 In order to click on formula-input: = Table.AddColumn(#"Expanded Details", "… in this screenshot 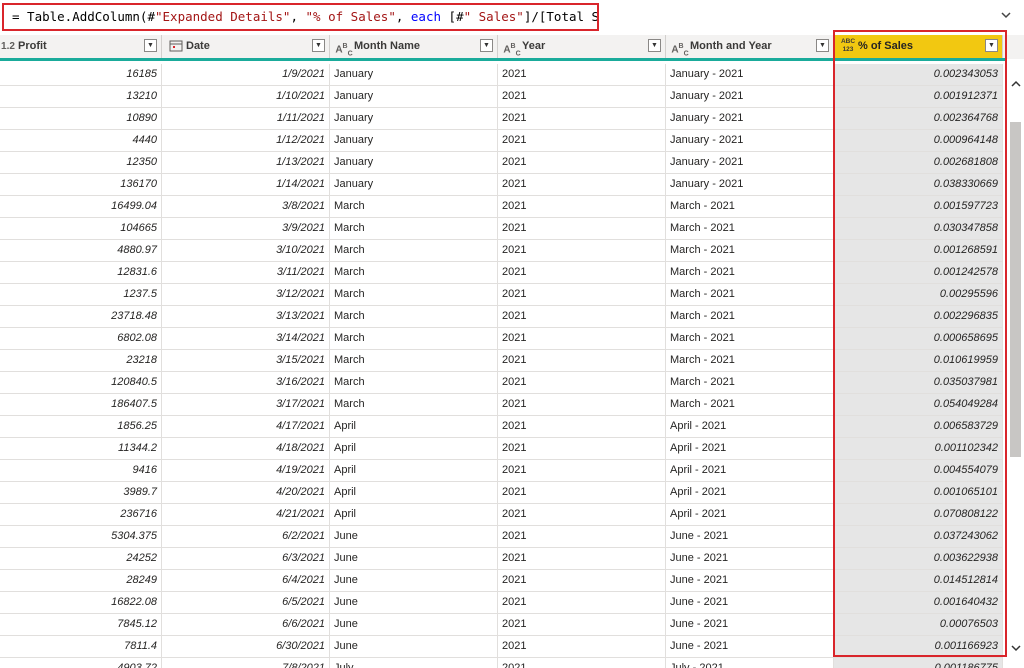, I will do `click(300, 17)`.